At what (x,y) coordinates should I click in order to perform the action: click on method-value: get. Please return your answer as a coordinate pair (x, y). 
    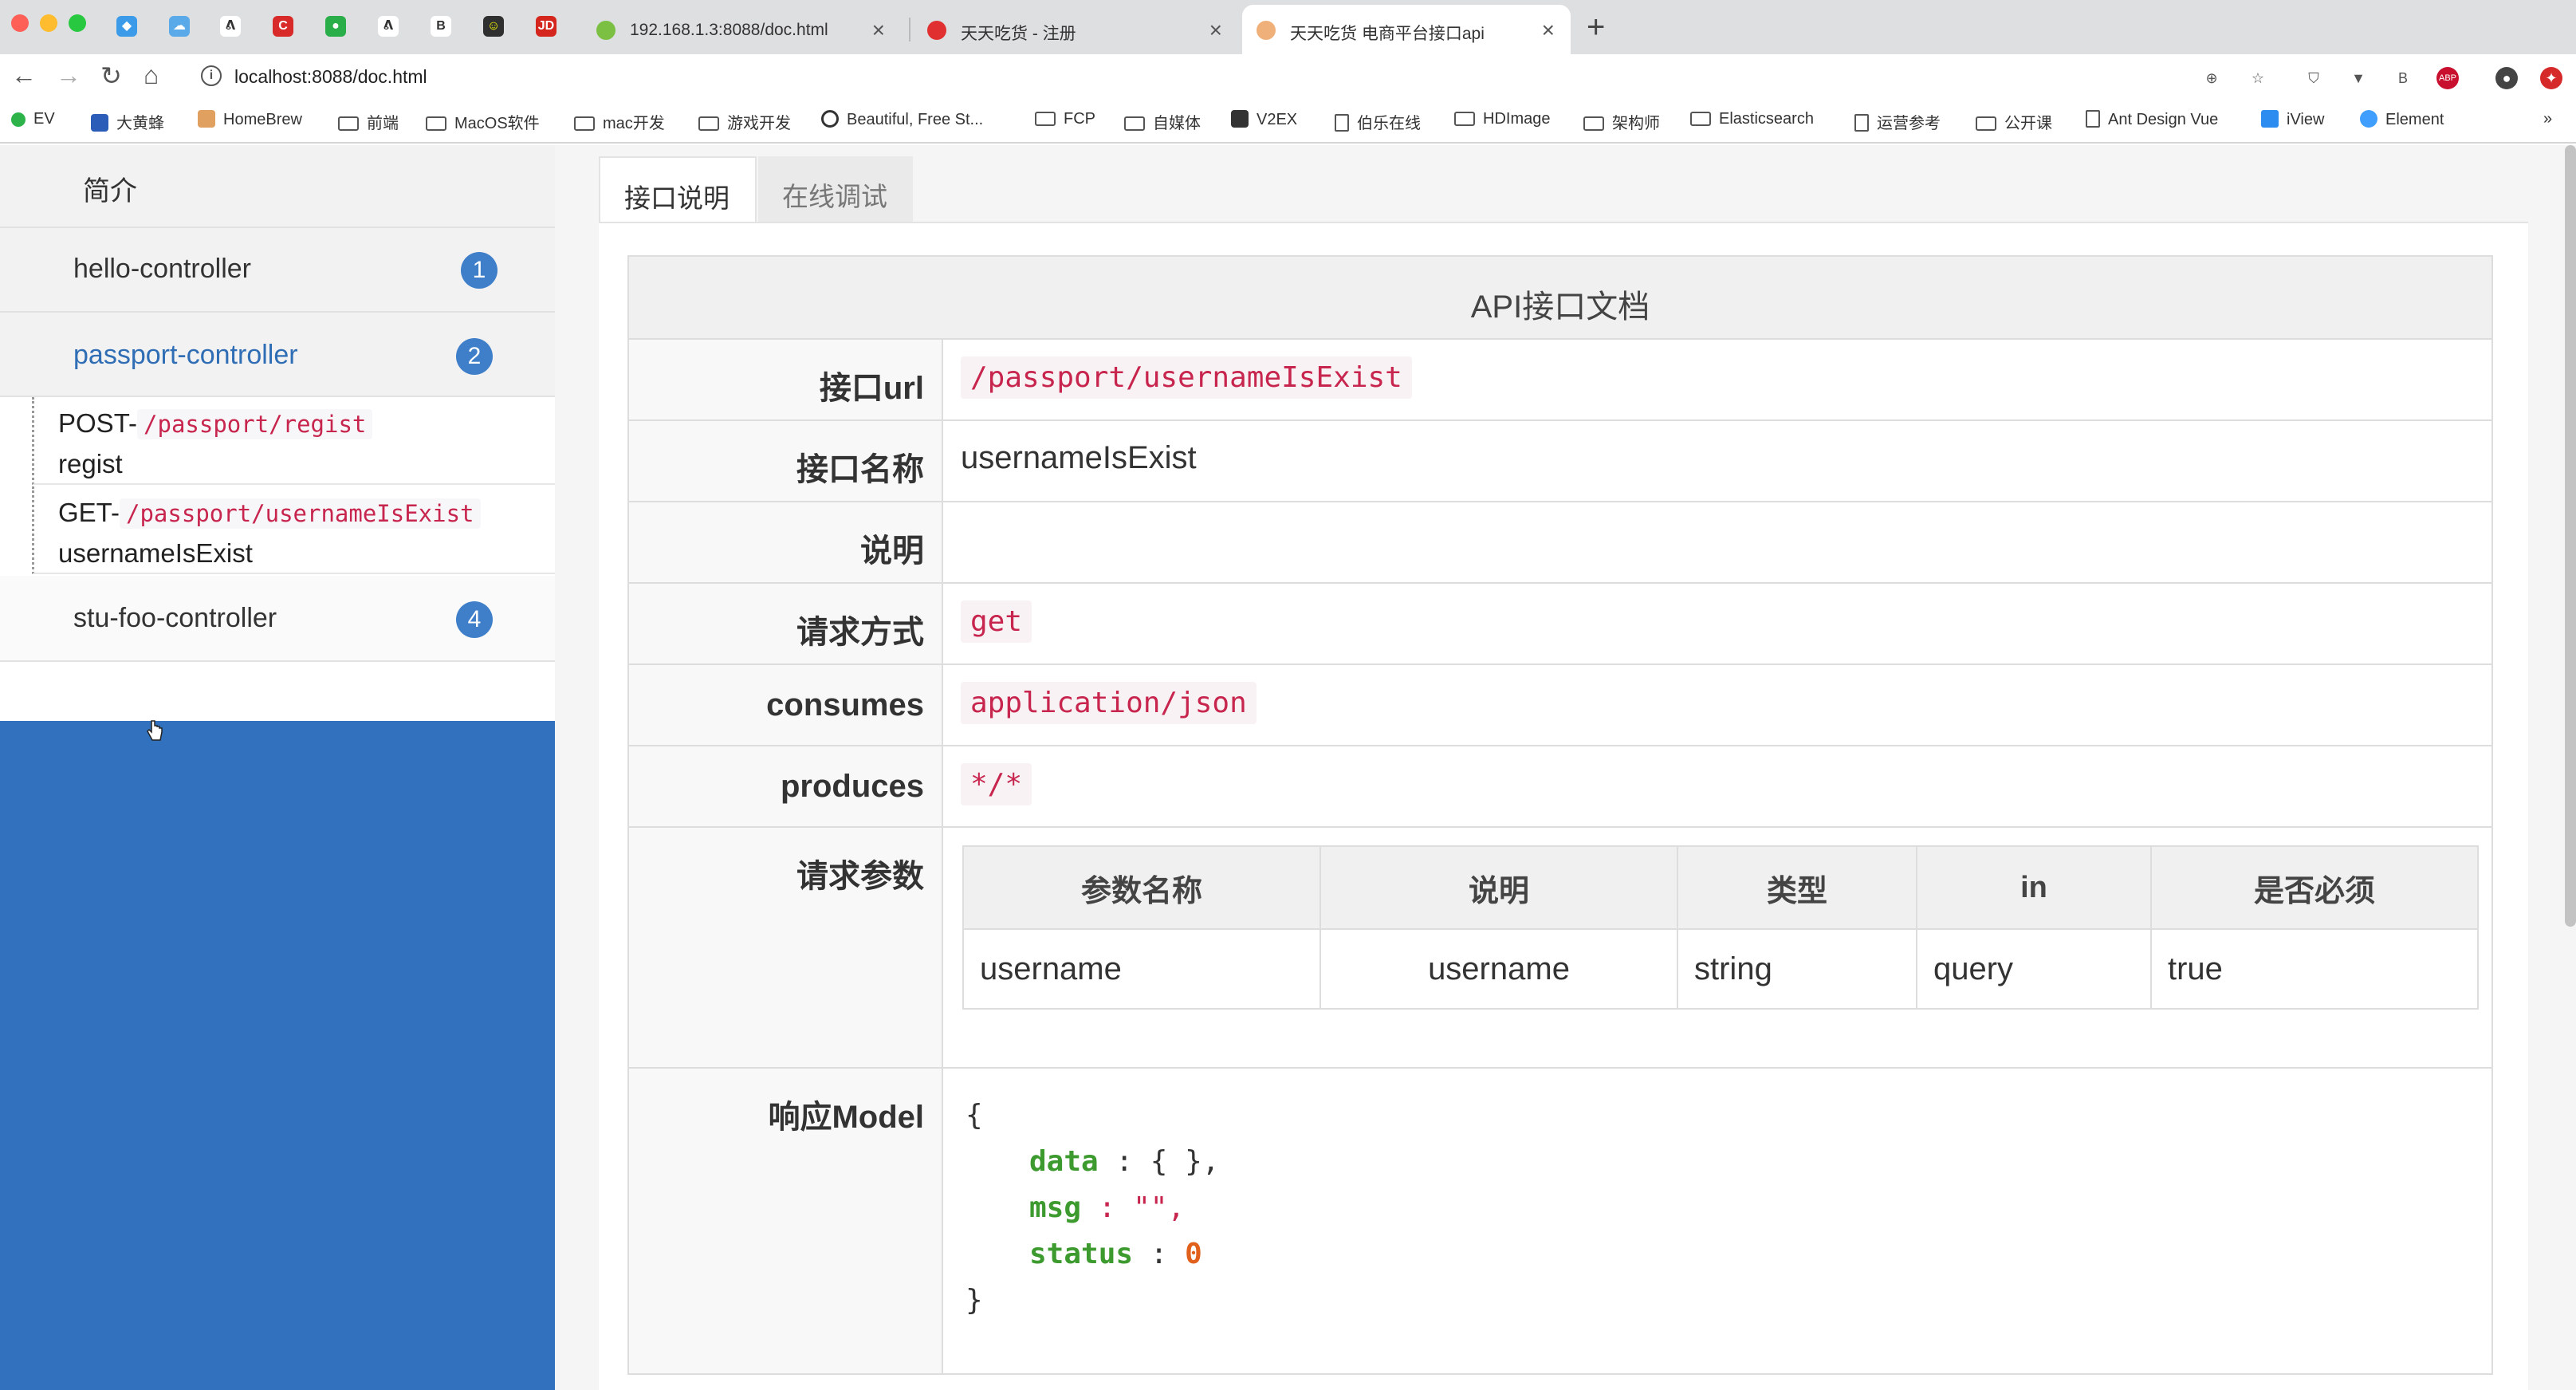
    Looking at the image, I should click on (997, 621).